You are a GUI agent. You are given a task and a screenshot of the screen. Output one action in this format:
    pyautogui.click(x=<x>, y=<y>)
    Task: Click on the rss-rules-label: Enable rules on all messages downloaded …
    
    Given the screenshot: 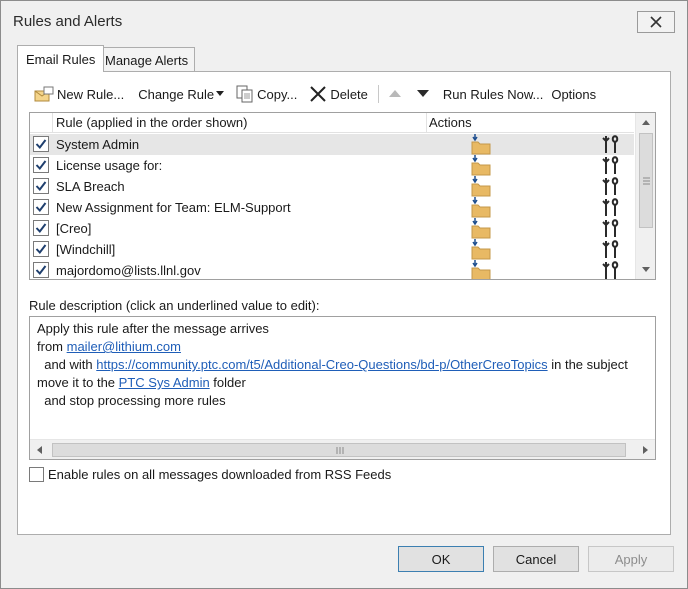 What is the action you would take?
    pyautogui.click(x=220, y=474)
    